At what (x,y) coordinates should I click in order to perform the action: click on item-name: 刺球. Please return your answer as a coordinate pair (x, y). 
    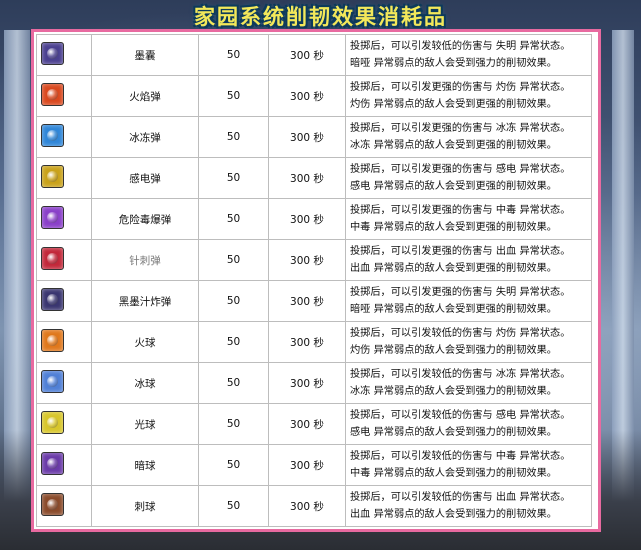
    Looking at the image, I should click on (145, 506).